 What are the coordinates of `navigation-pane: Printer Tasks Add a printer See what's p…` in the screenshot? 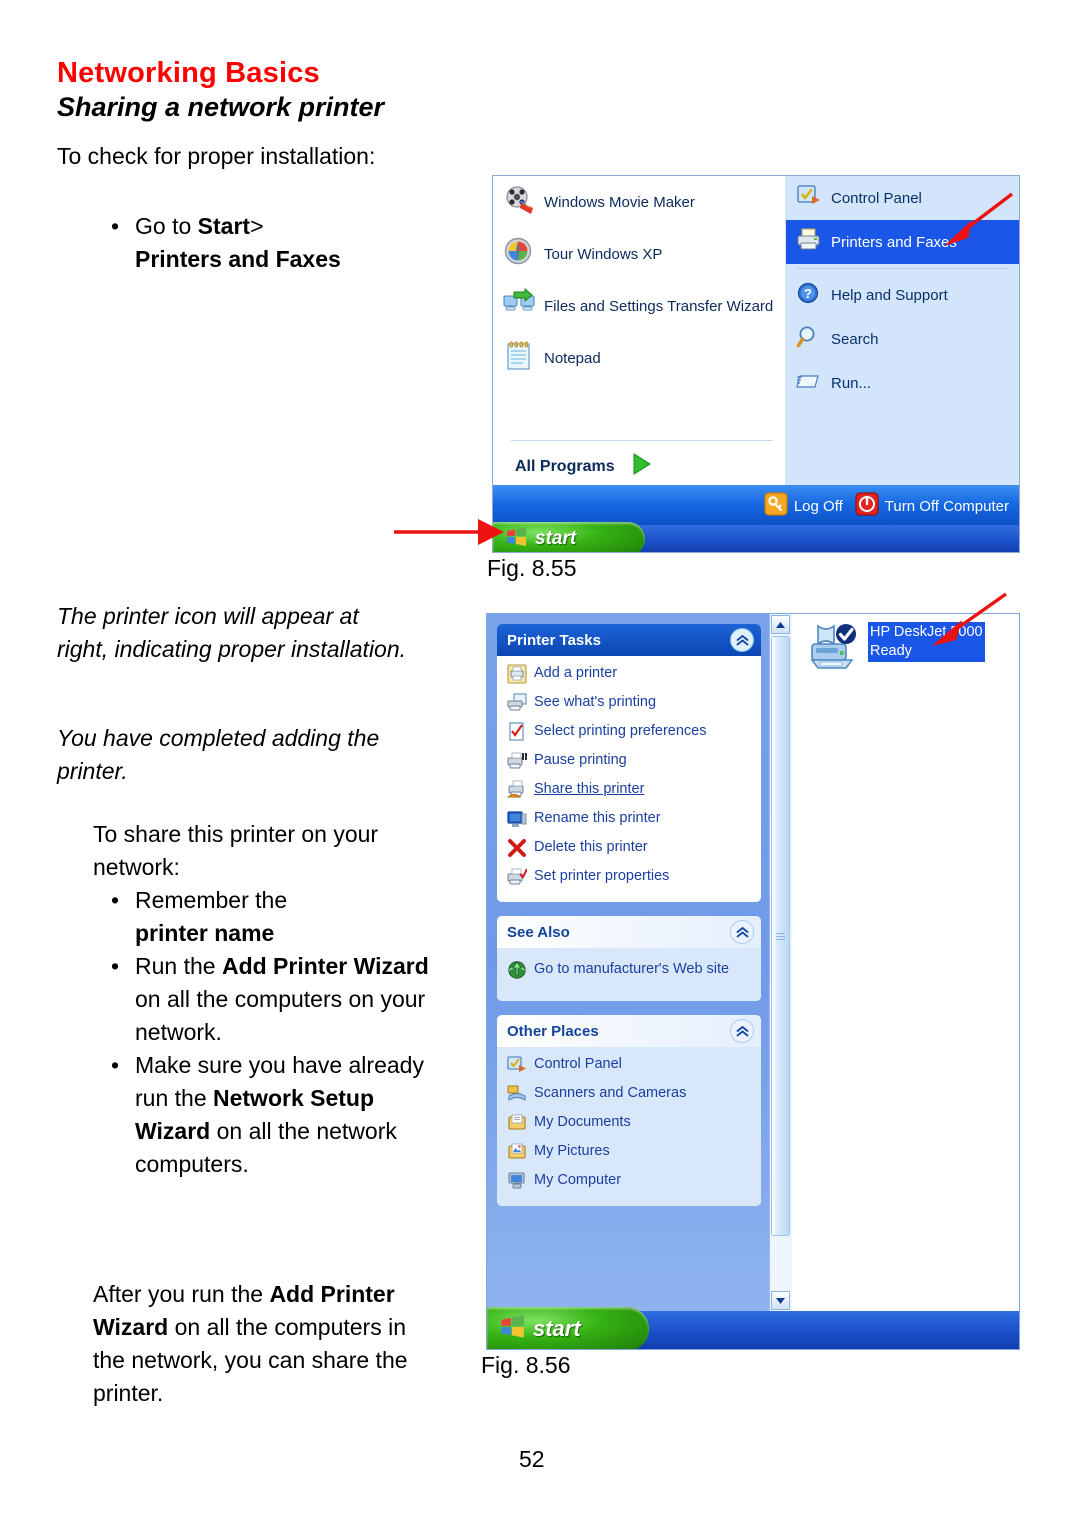 It's located at (628, 962).